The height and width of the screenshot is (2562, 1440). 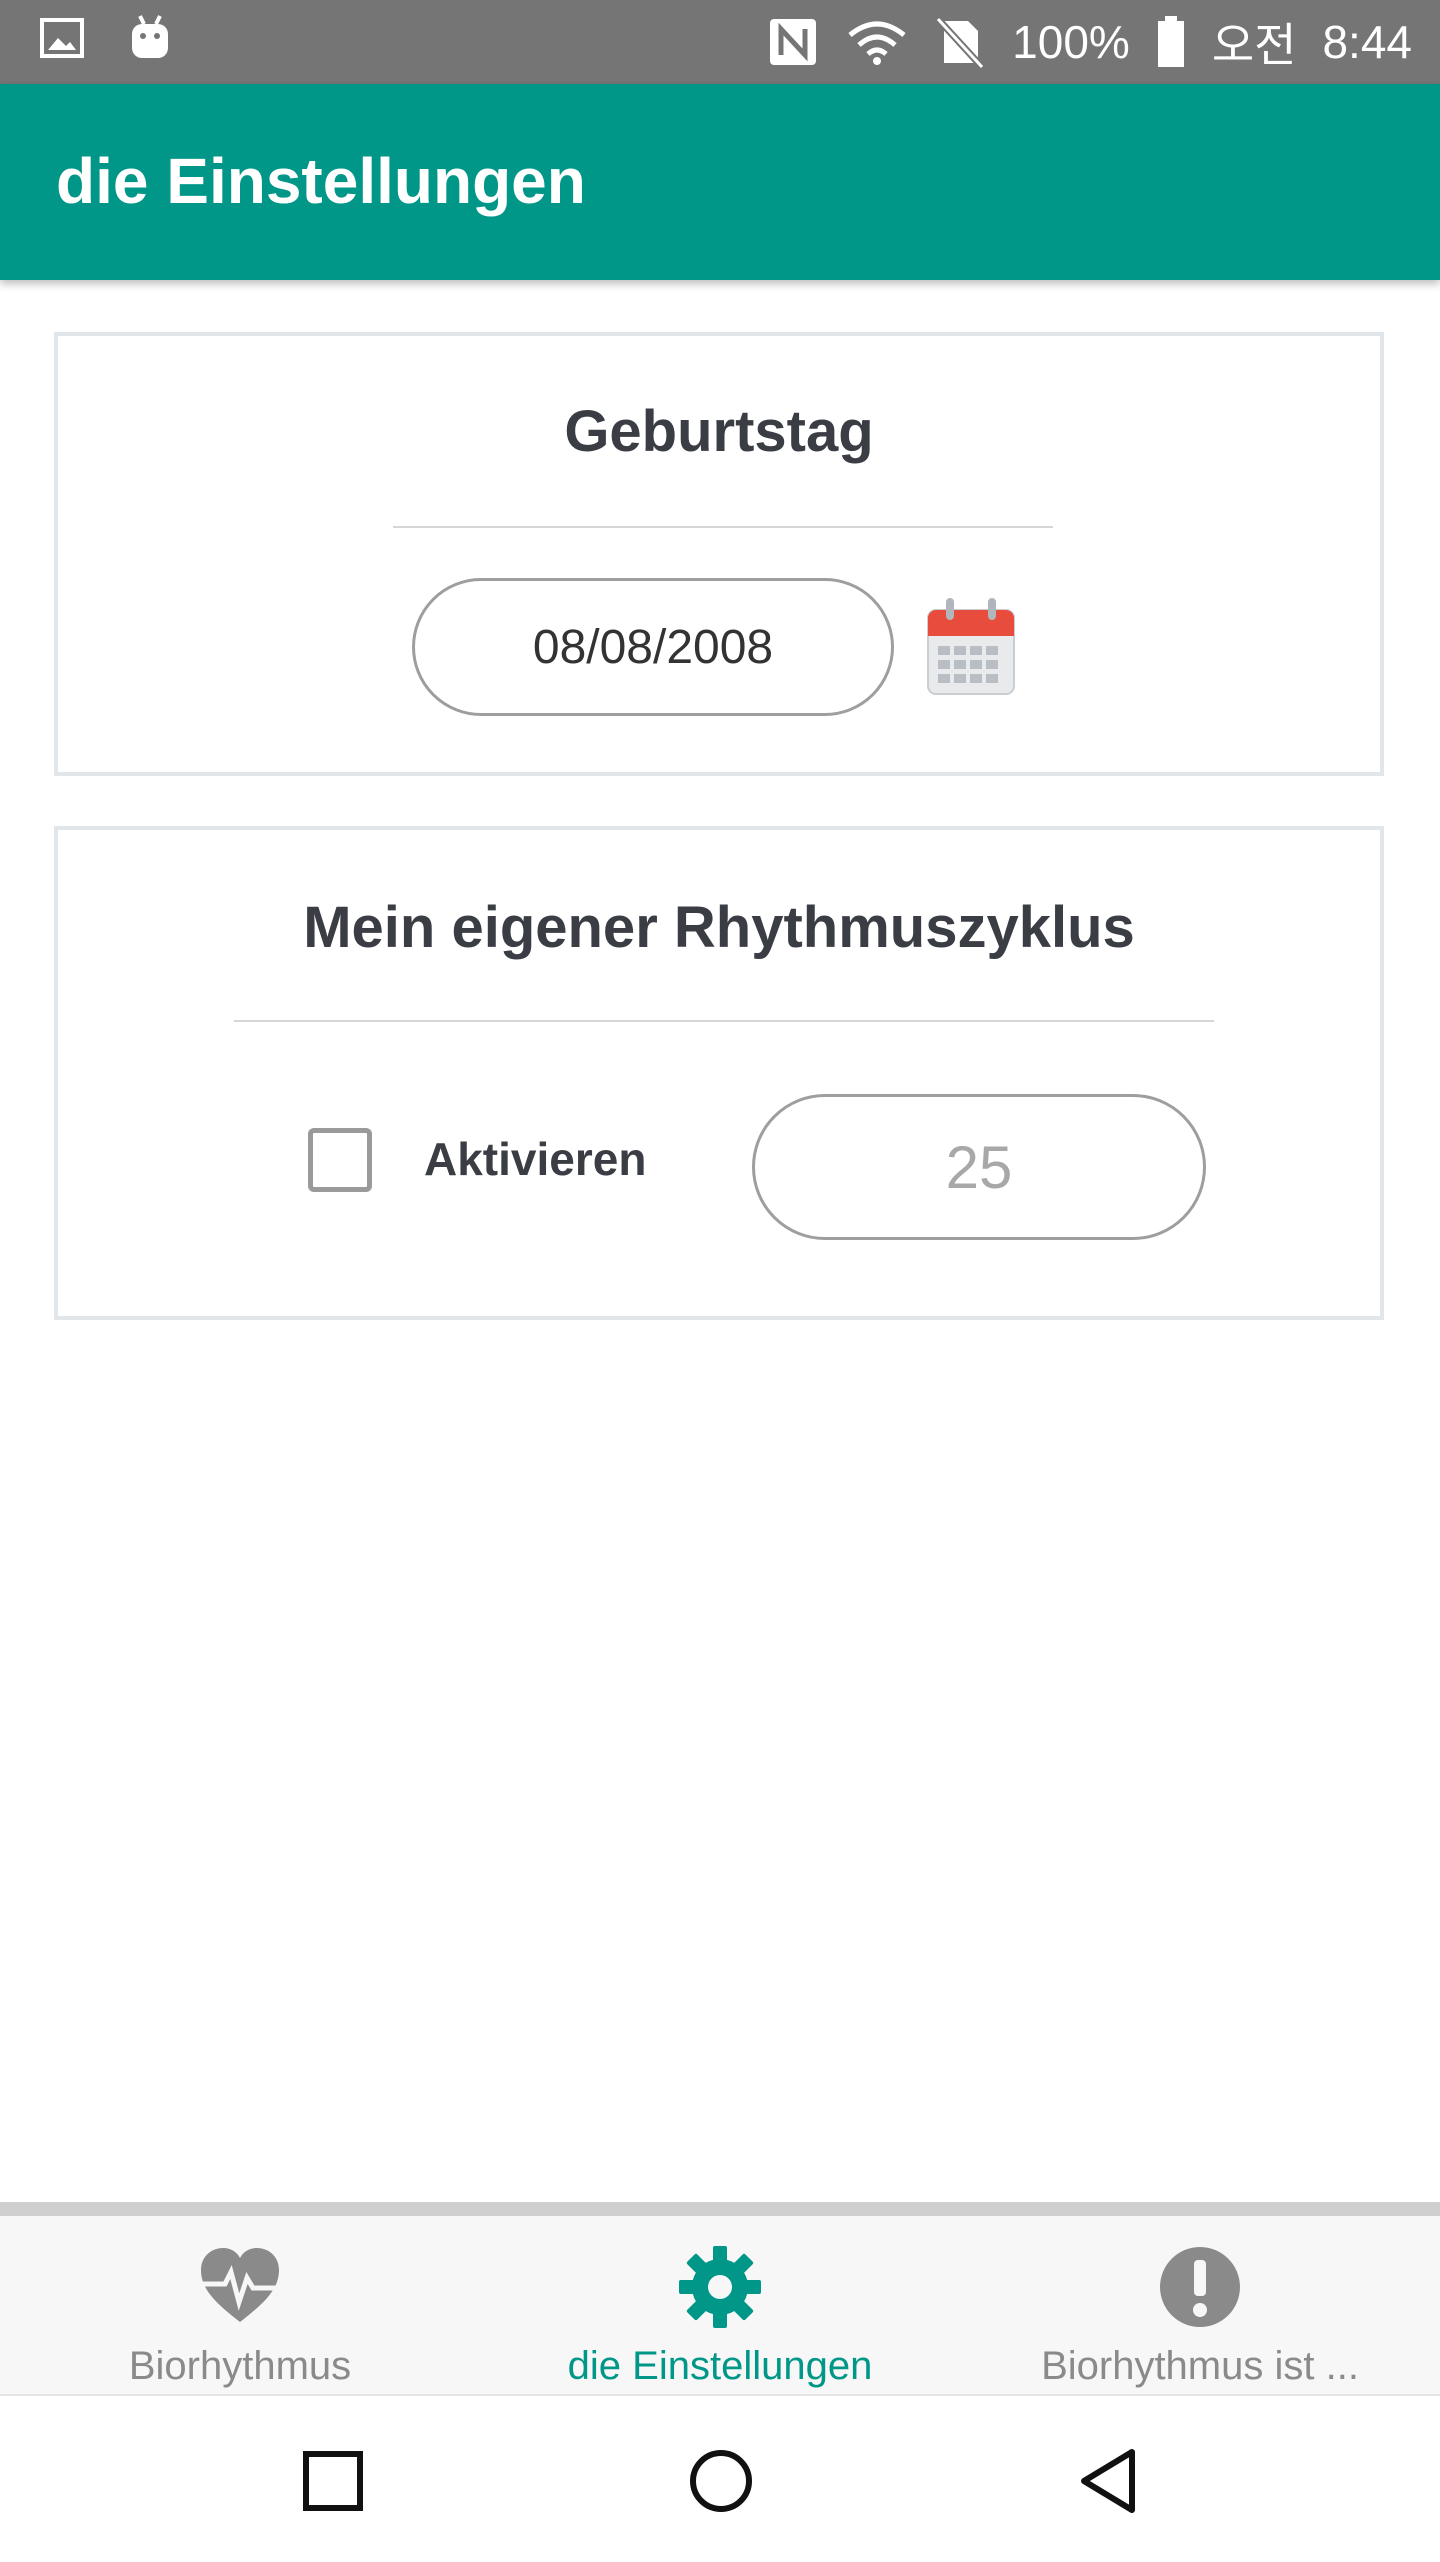 I want to click on nav-item-biorhythmus: Biorhythmus, so click(x=240, y=2305).